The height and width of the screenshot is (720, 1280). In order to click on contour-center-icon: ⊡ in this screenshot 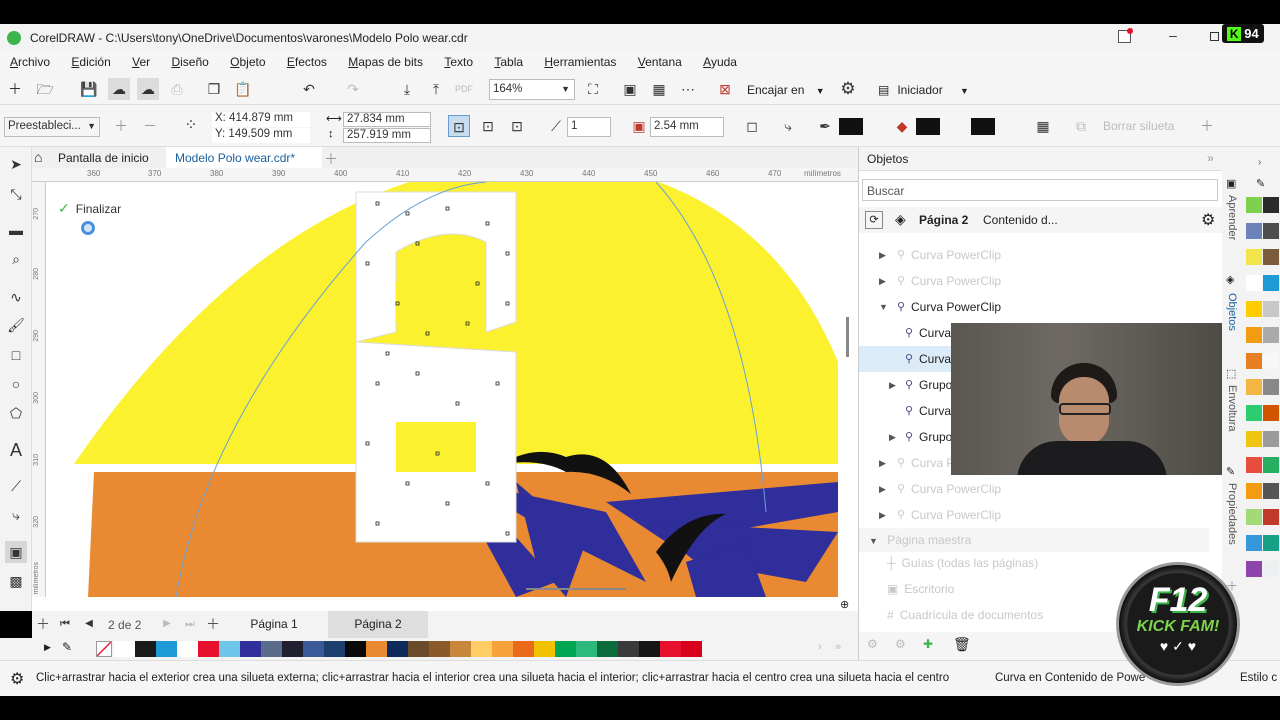, I will do `click(459, 126)`.